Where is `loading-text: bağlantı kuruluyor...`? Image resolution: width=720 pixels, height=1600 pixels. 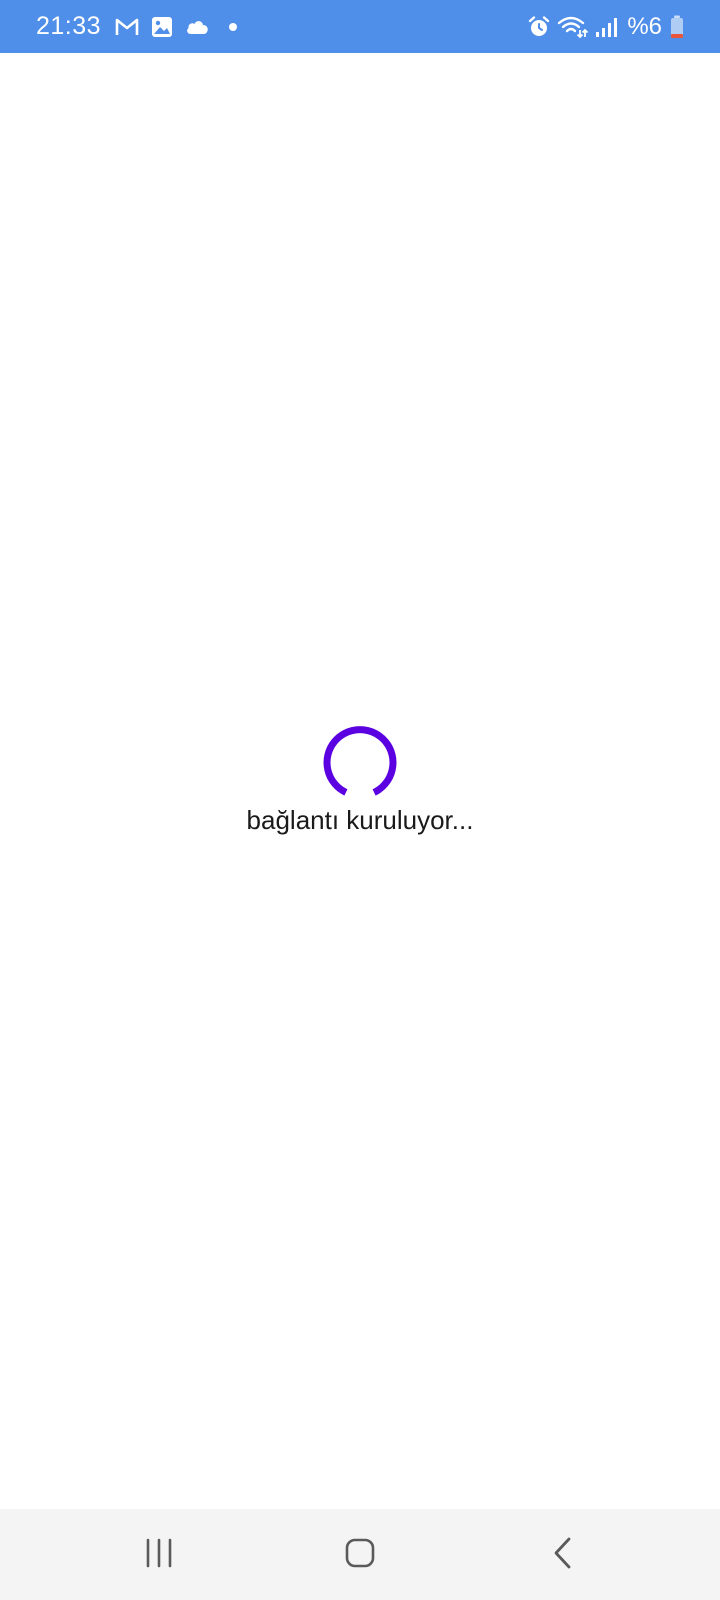
loading-text: bağlantı kuruluyor... is located at coordinates (360, 820).